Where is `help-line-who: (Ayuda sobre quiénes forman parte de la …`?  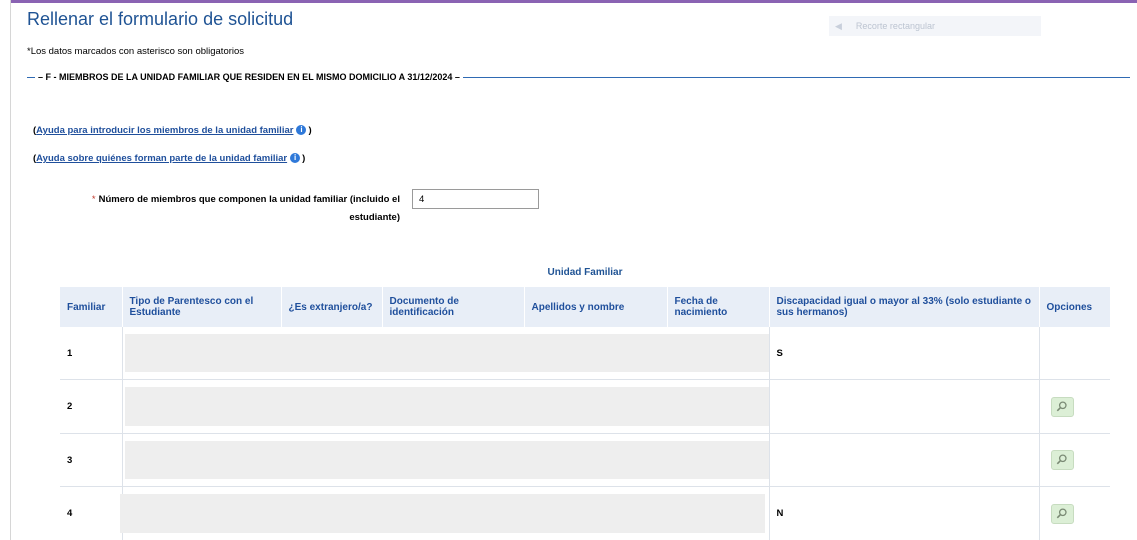 help-line-who: (Ayuda sobre quiénes forman parte de la … is located at coordinates (169, 159).